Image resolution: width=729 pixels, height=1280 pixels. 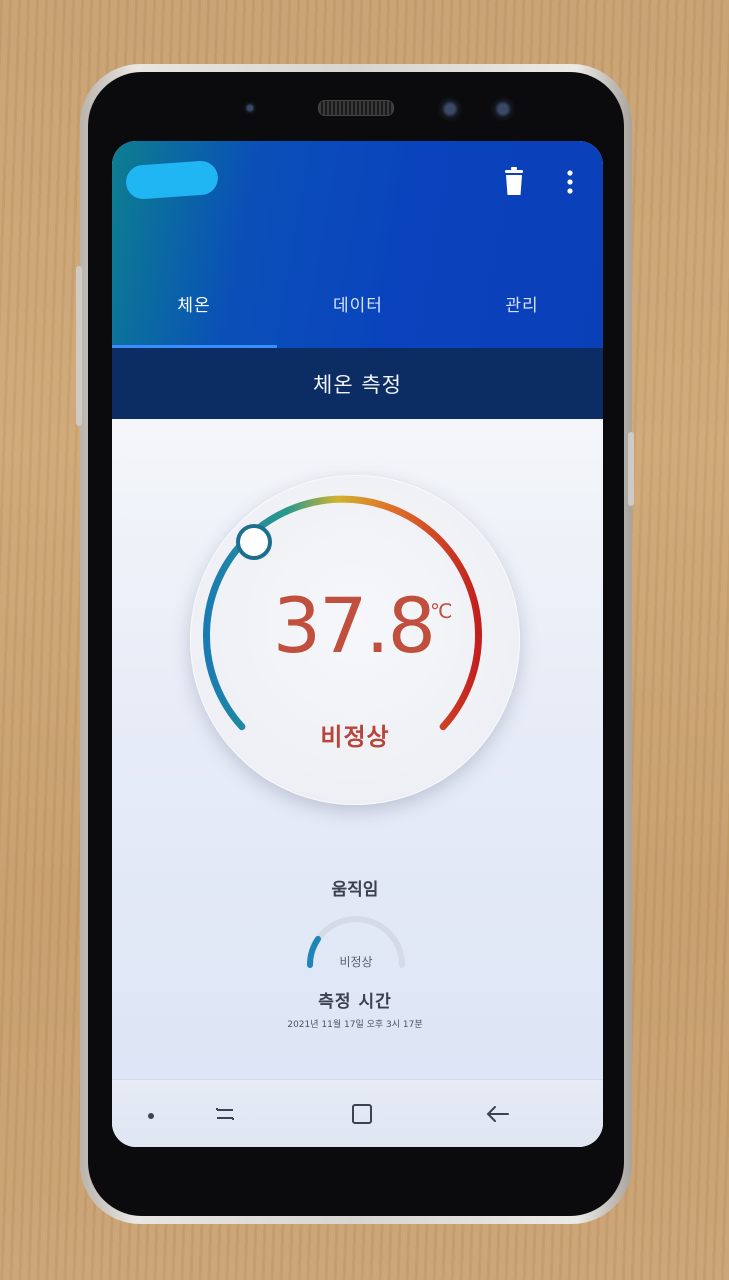 I want to click on dot-icon, so click(x=151, y=1116).